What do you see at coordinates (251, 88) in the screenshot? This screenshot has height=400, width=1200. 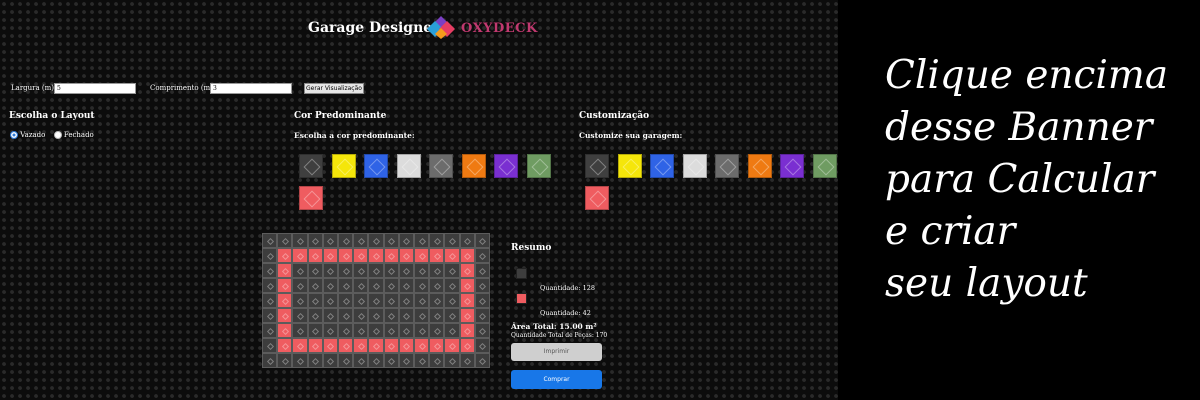 I see `length-input: 3` at bounding box center [251, 88].